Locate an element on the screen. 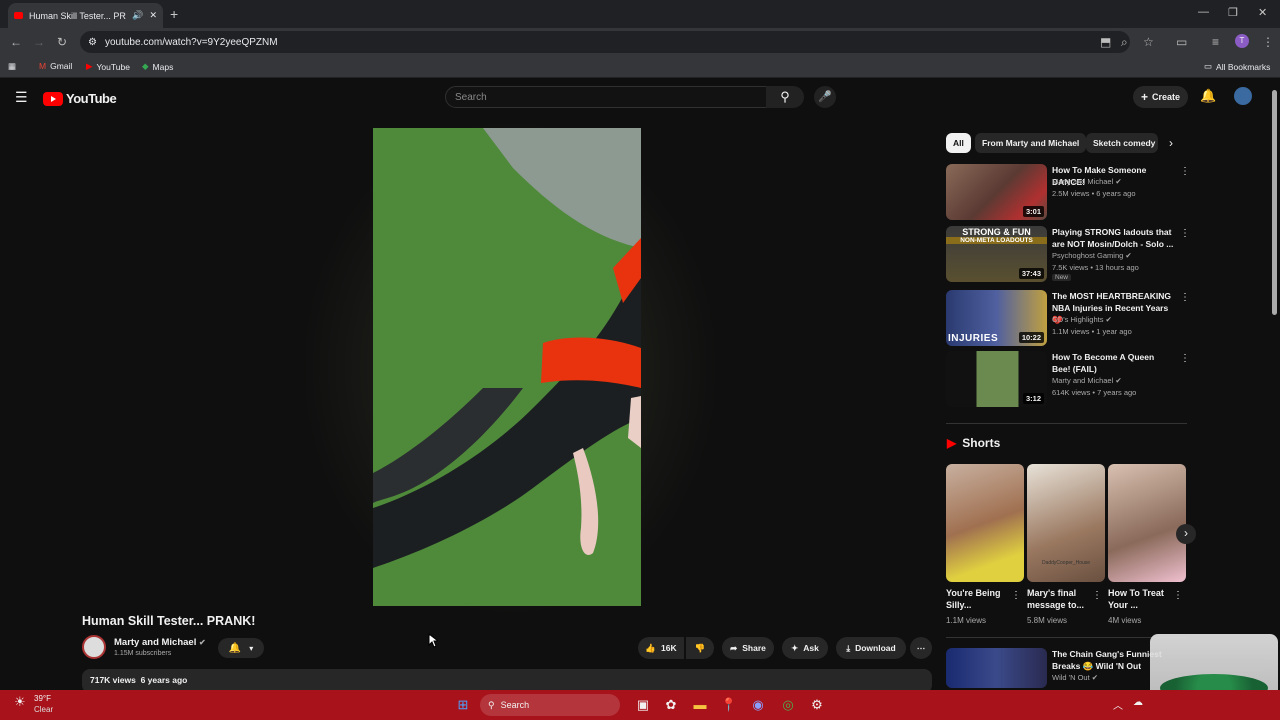 This screenshot has height=720, width=1280. short-views: 1.1M views is located at coordinates (966, 620).